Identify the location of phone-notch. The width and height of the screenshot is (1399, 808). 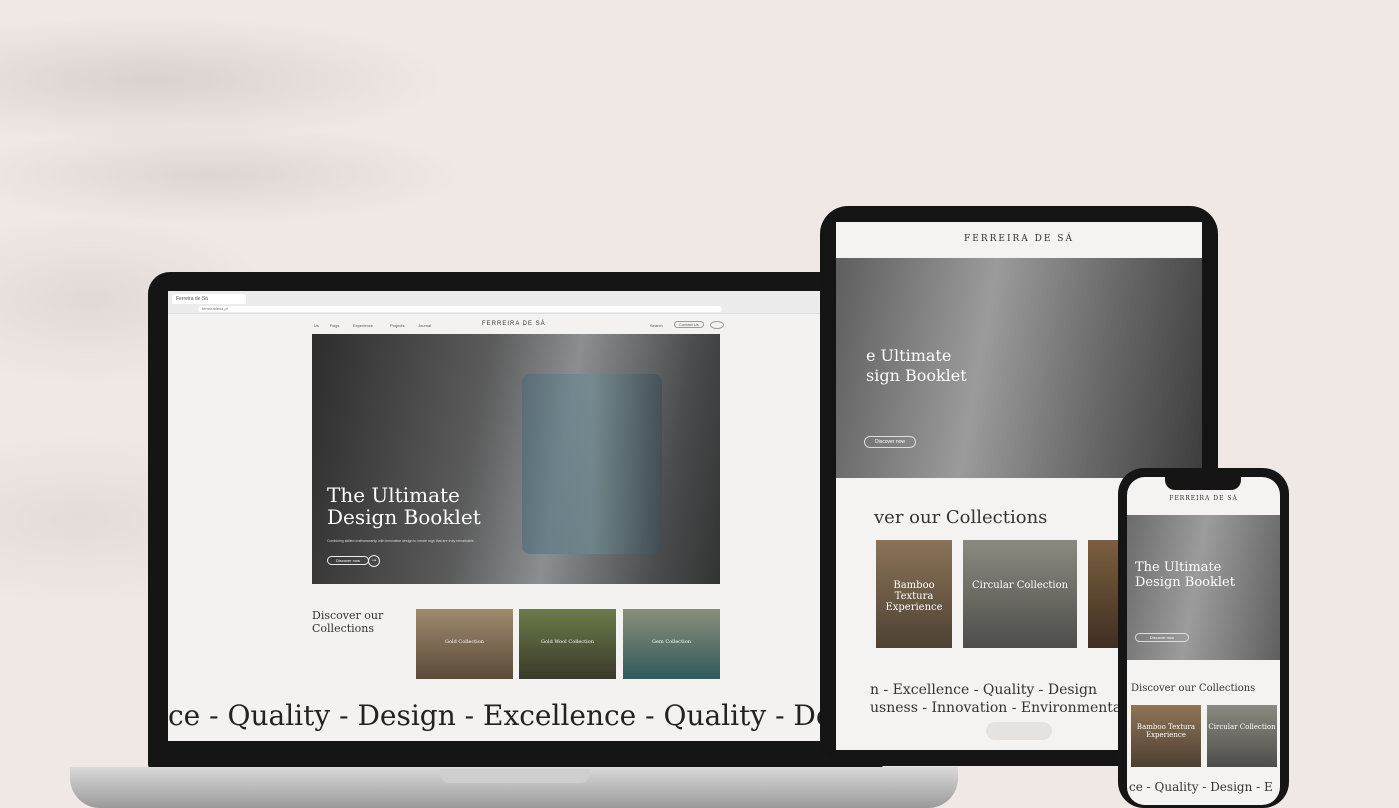
(1203, 483).